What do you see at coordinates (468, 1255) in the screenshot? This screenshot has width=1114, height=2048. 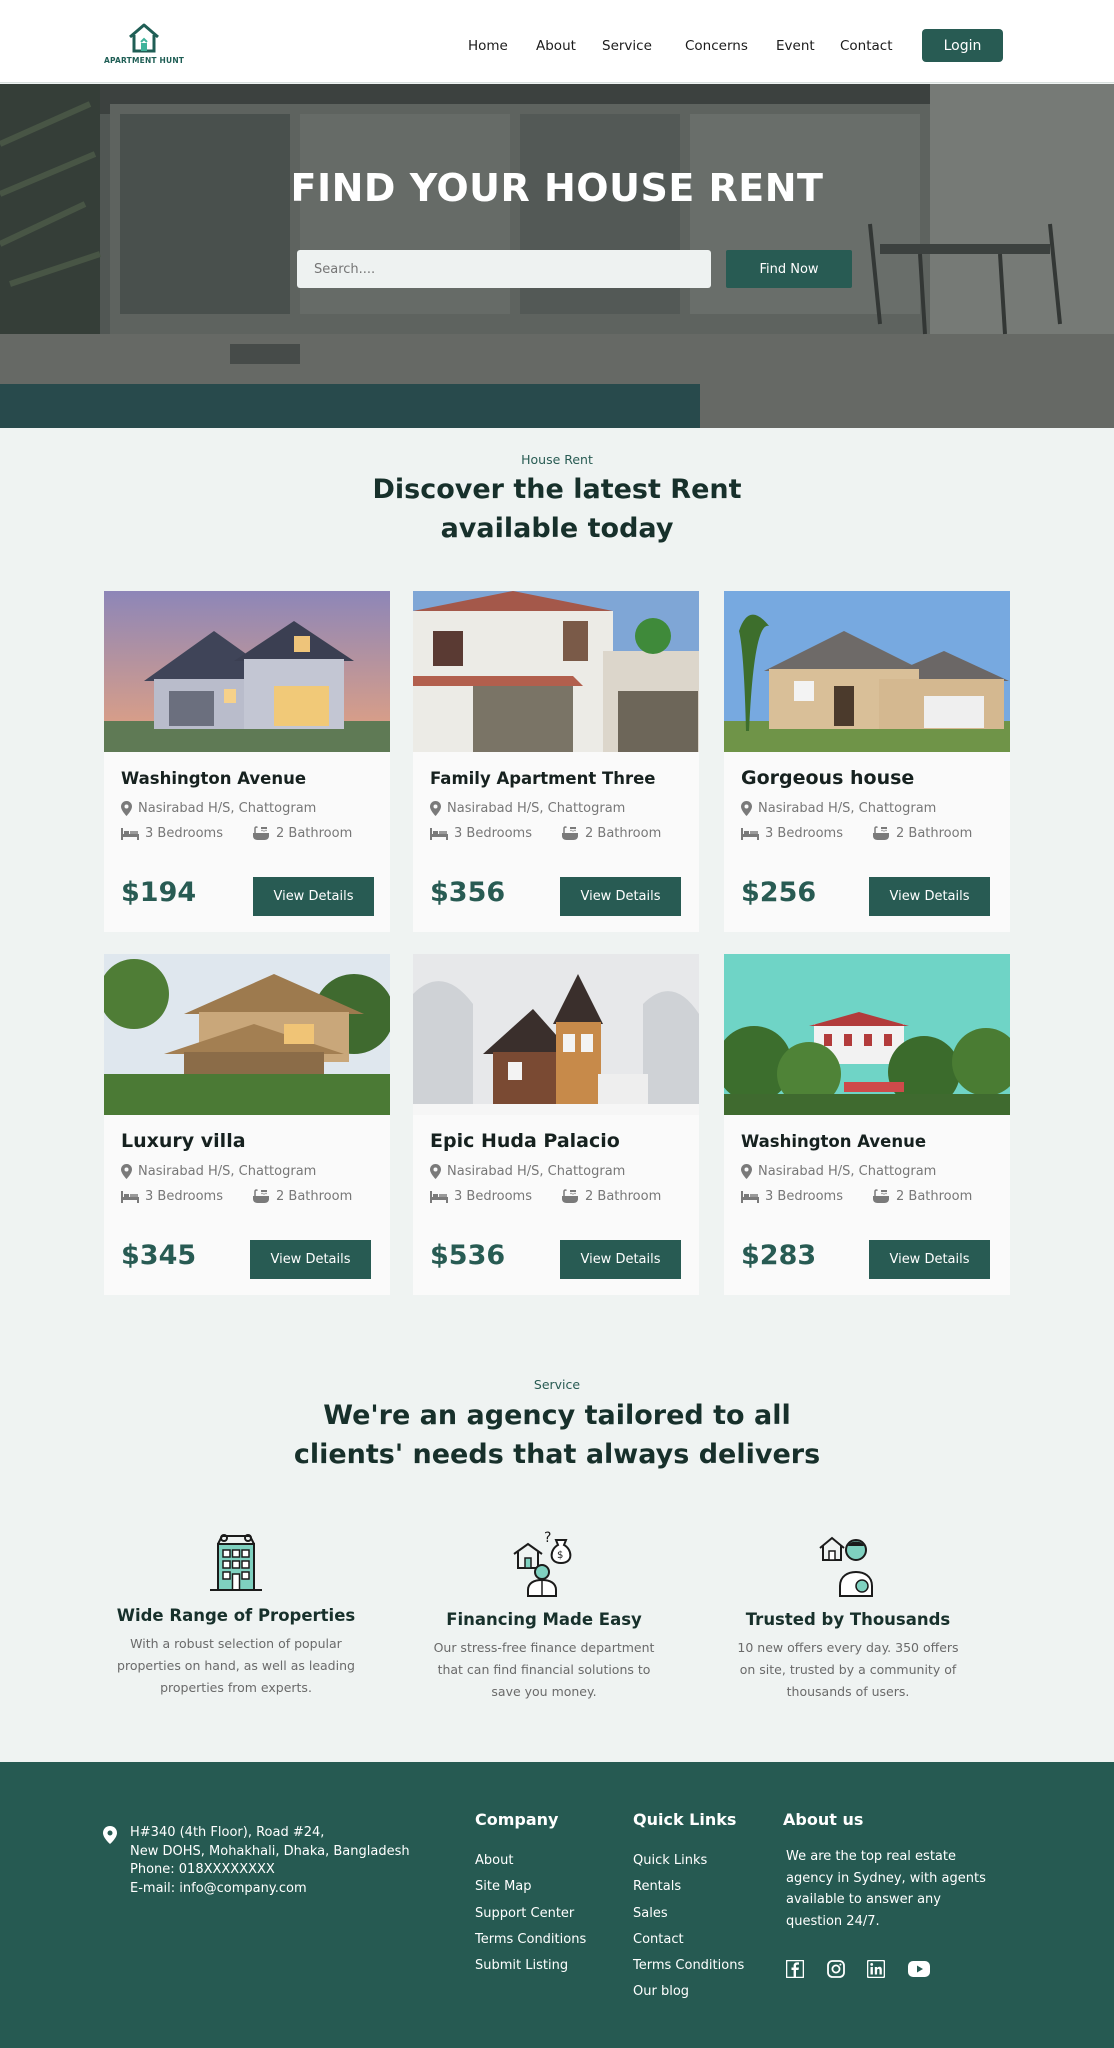 I see `listing-price: $536` at bounding box center [468, 1255].